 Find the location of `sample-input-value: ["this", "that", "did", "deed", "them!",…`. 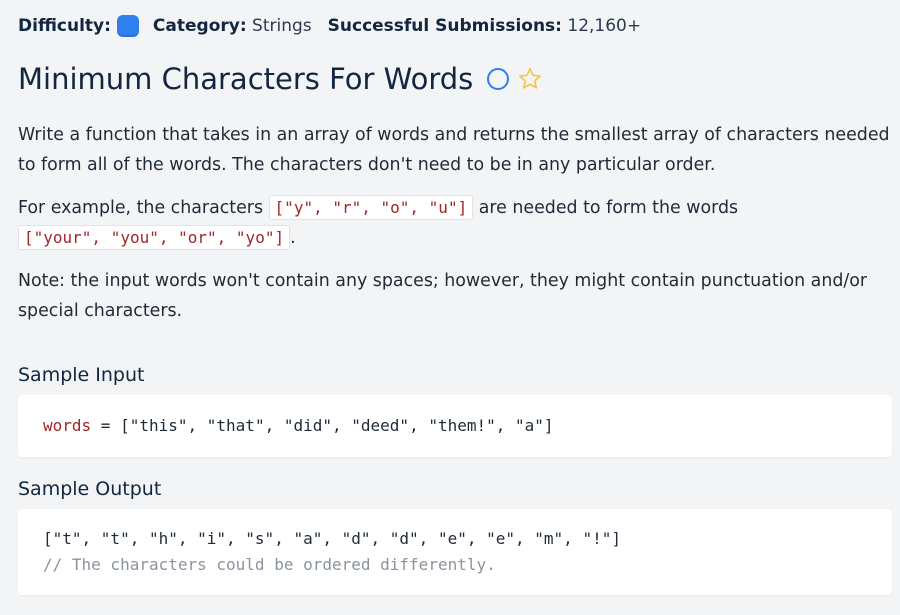

sample-input-value: ["this", "that", "did", "deed", "them!",… is located at coordinates (337, 425).